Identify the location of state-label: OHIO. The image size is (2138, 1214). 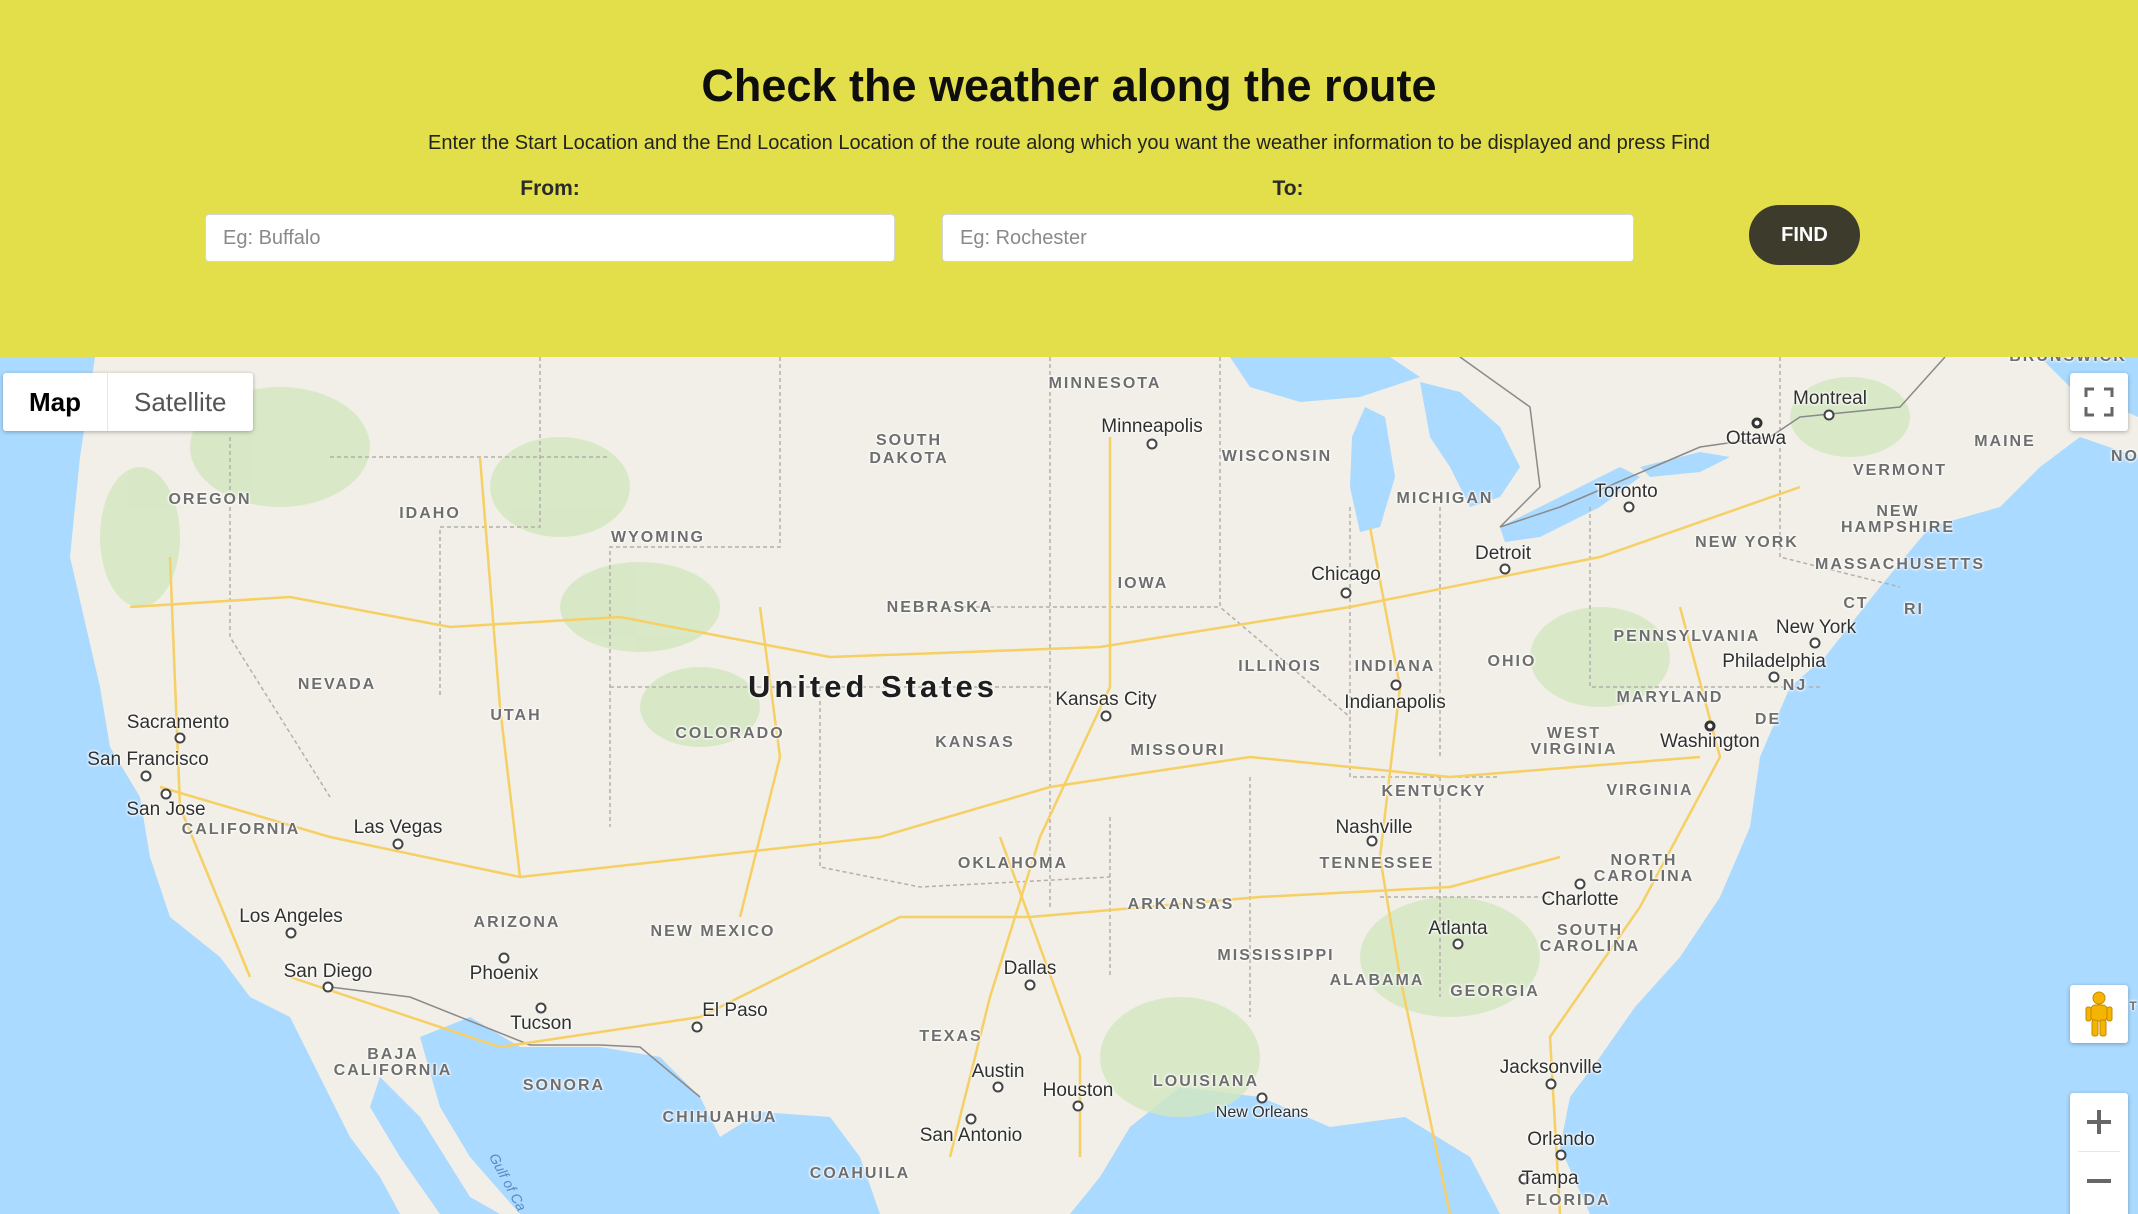
(1512, 661).